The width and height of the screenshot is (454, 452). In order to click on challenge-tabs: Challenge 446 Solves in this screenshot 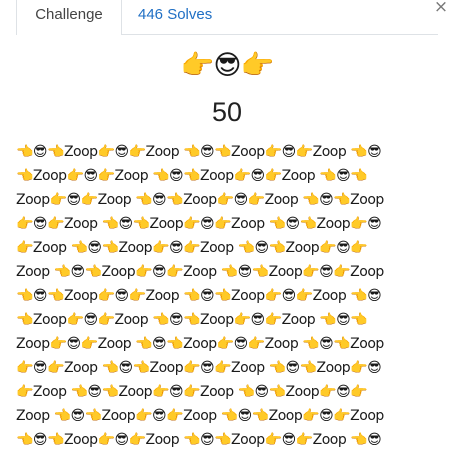, I will do `click(227, 17)`.